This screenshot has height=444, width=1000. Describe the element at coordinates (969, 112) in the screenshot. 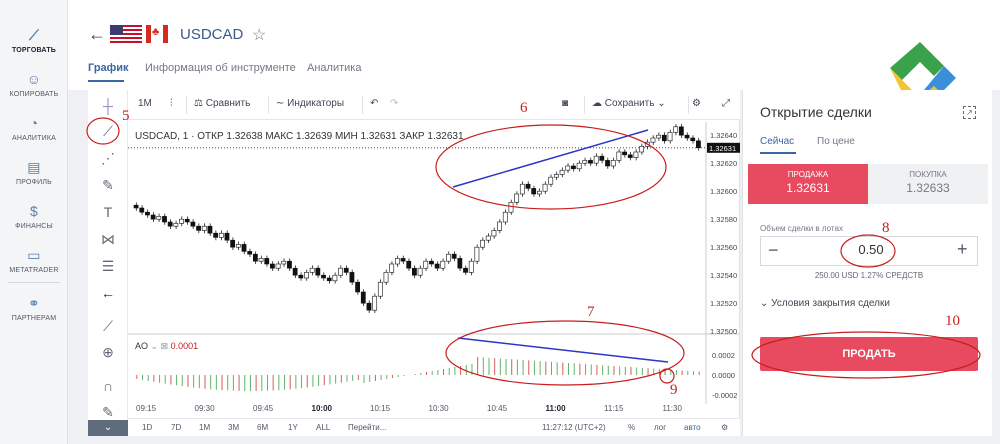

I see `popout-icon: ↗` at that location.